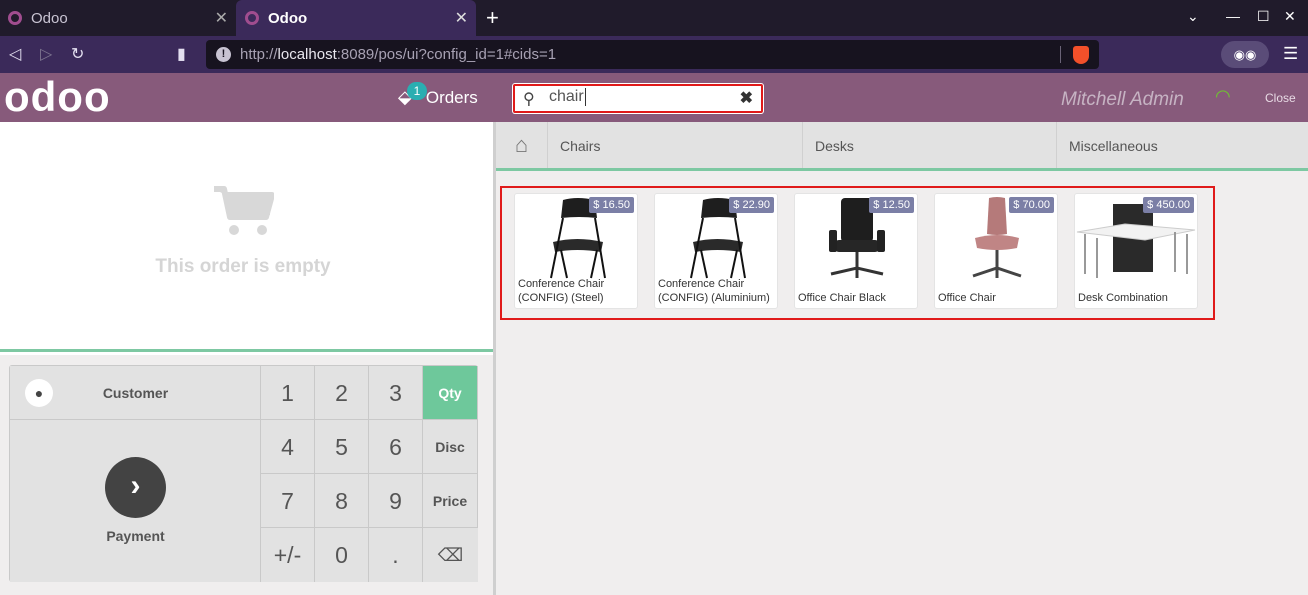 The image size is (1308, 595). I want to click on product-name: Office Chair Black, so click(842, 298).